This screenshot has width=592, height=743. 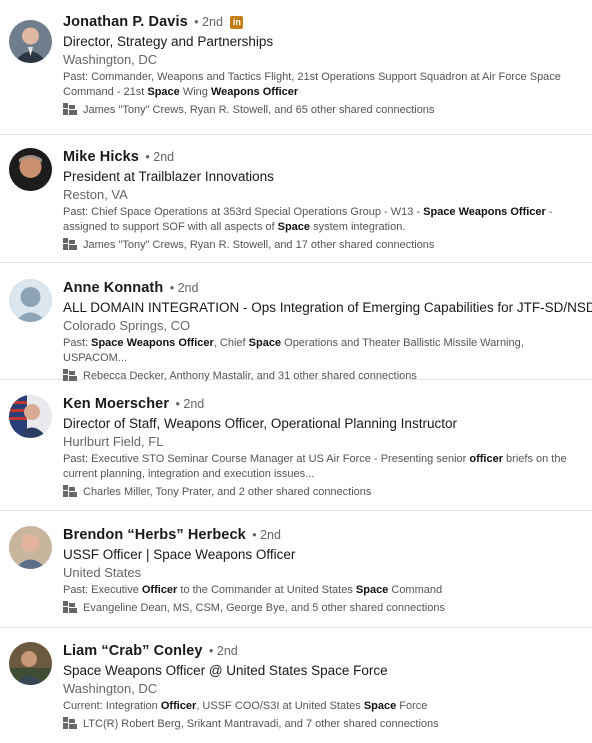 I want to click on snippet-text: , Chief, so click(x=231, y=343).